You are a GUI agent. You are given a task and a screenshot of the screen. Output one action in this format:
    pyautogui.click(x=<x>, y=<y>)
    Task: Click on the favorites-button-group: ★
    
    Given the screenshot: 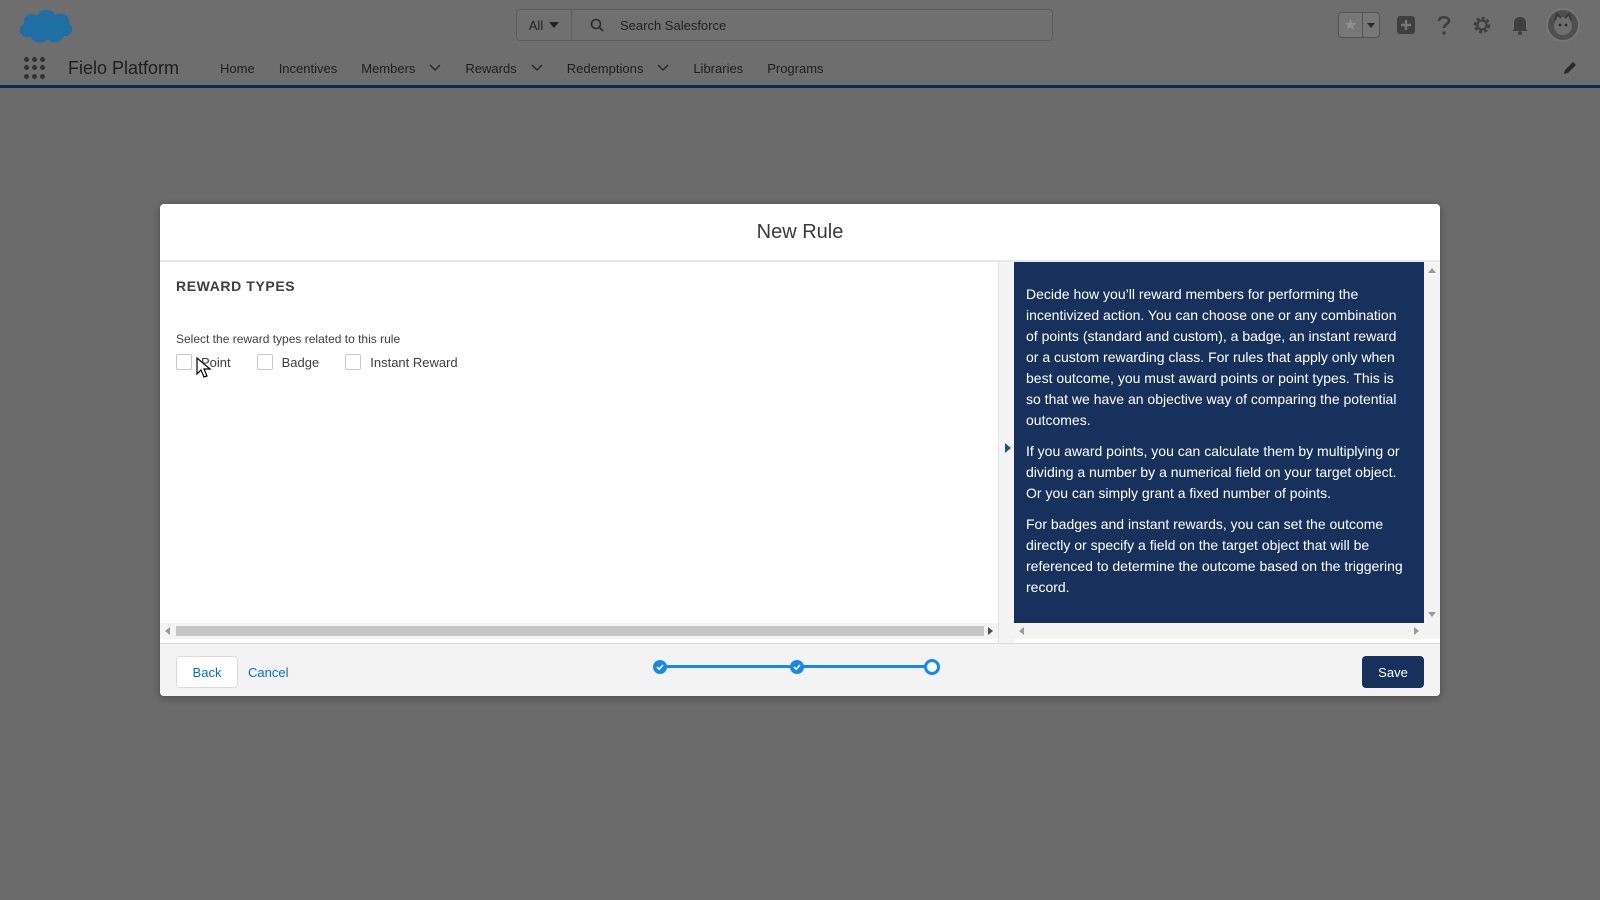 What is the action you would take?
    pyautogui.click(x=1359, y=25)
    